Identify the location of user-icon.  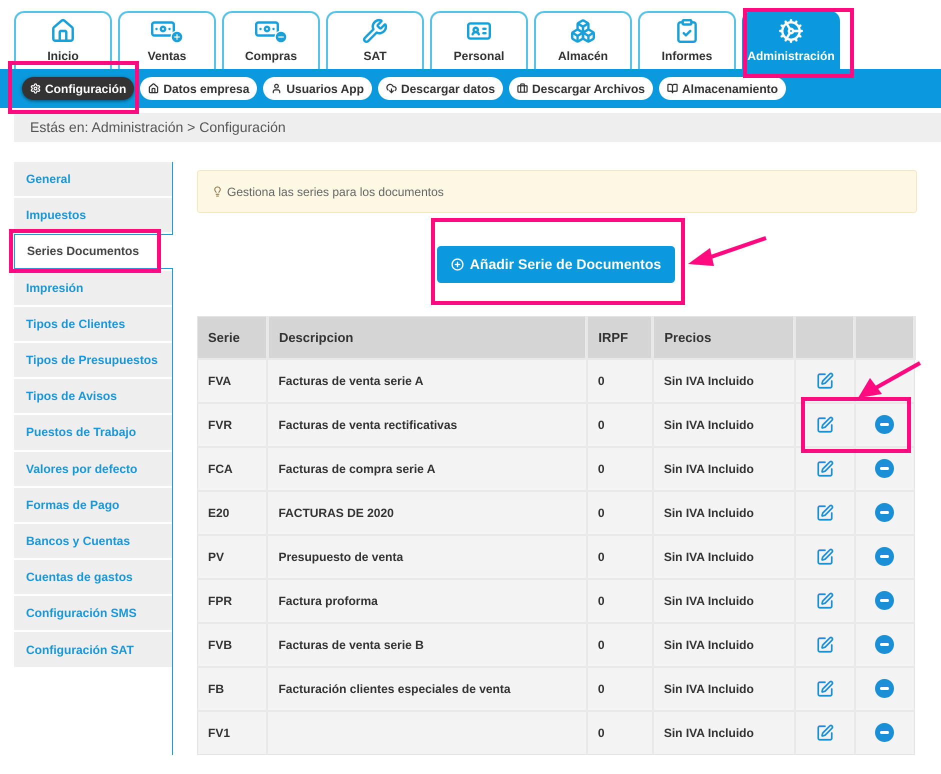
(276, 88).